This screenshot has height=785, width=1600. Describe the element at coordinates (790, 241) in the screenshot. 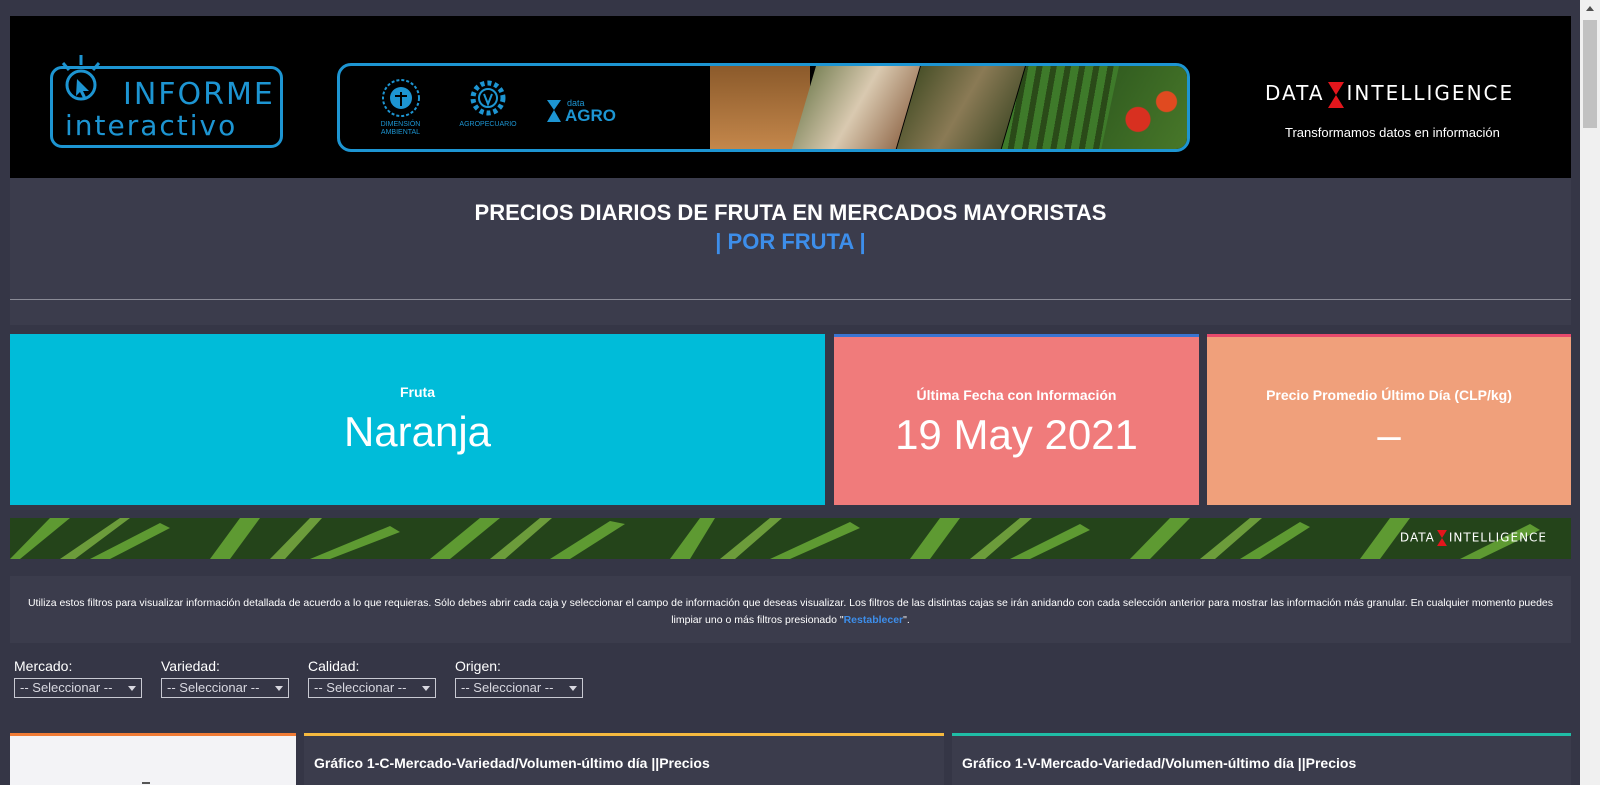

I see `page-subtitle: | POR FRUTA |` at that location.